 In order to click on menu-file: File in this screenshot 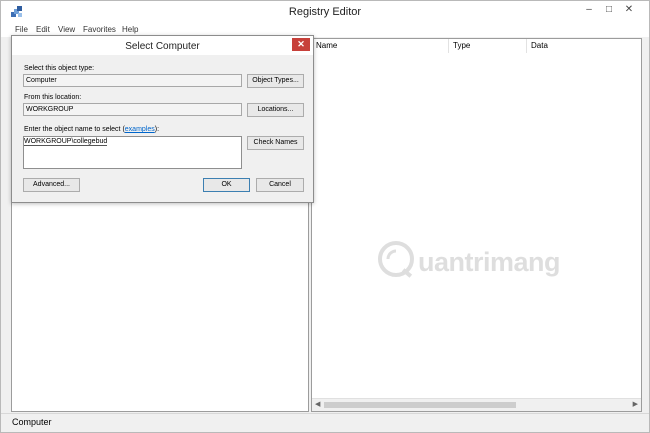, I will do `click(21, 29)`.